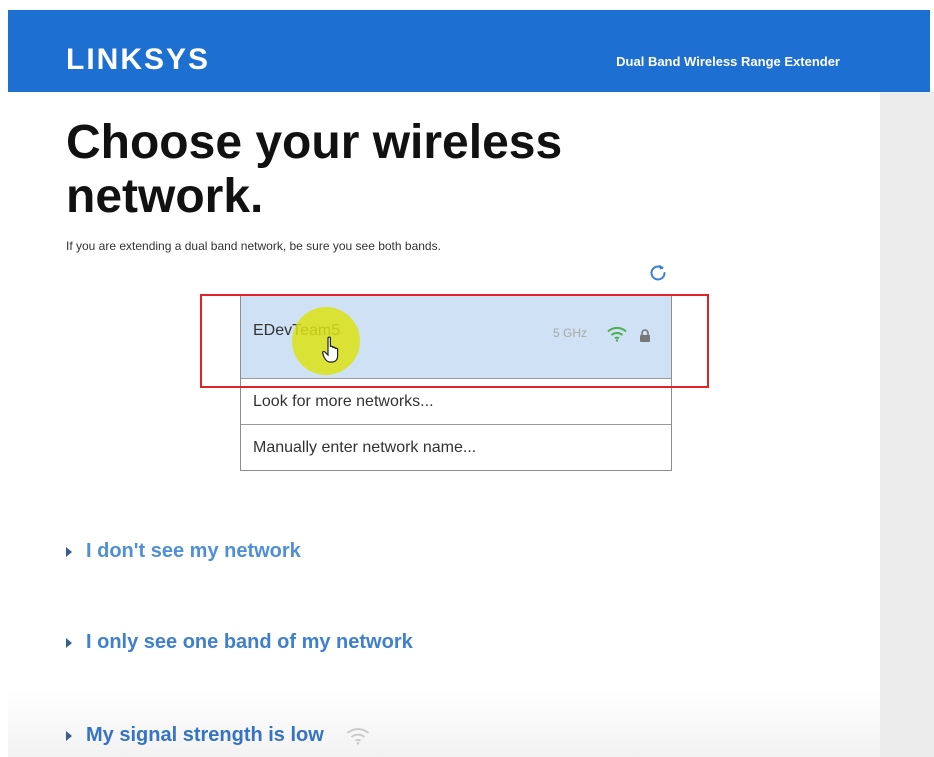 Image resolution: width=934 pixels, height=757 pixels. Describe the element at coordinates (193, 551) in the screenshot. I see `help-link-label: I don't see my network` at that location.